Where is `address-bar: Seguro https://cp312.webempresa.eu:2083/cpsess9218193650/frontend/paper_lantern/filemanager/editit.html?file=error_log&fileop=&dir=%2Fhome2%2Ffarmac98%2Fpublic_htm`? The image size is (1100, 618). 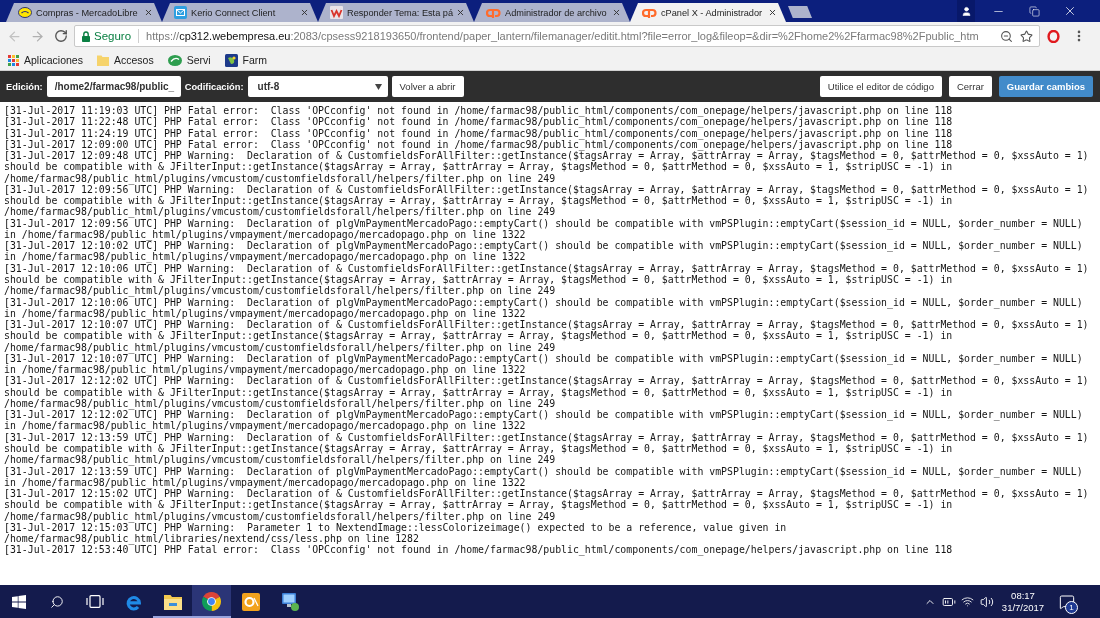 address-bar: Seguro https://cp312.webempresa.eu:2083/cpsess9218193650/frontend/paper_lantern/filemanager/editit.html?file=error_log&fileop=&dir=%2Fhome2%2Ffarmac98%2Fpublic_htm is located at coordinates (557, 36).